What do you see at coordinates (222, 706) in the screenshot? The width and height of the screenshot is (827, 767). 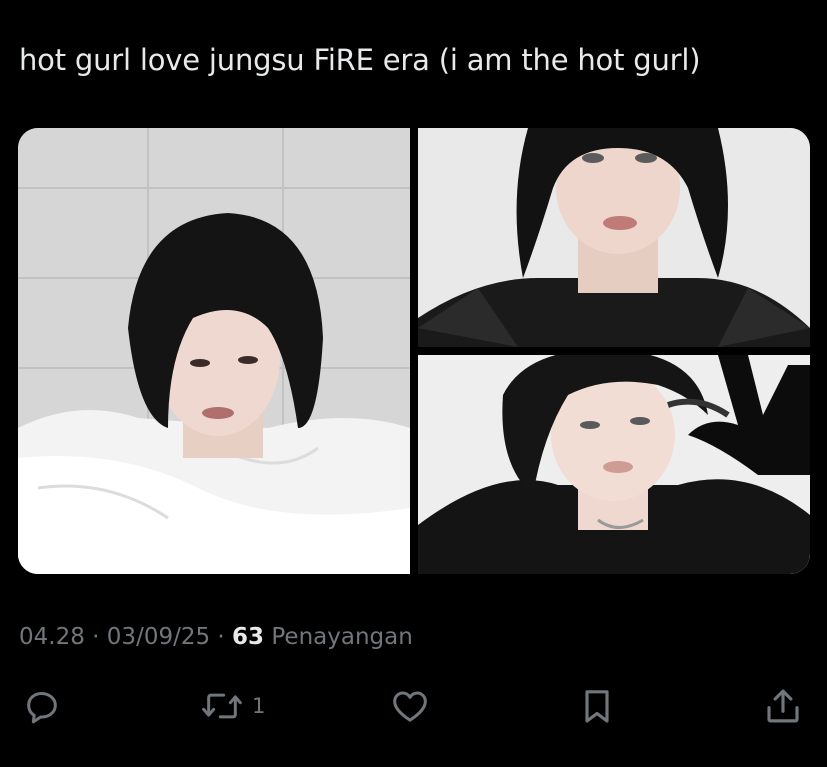 I see `retweet-icon` at bounding box center [222, 706].